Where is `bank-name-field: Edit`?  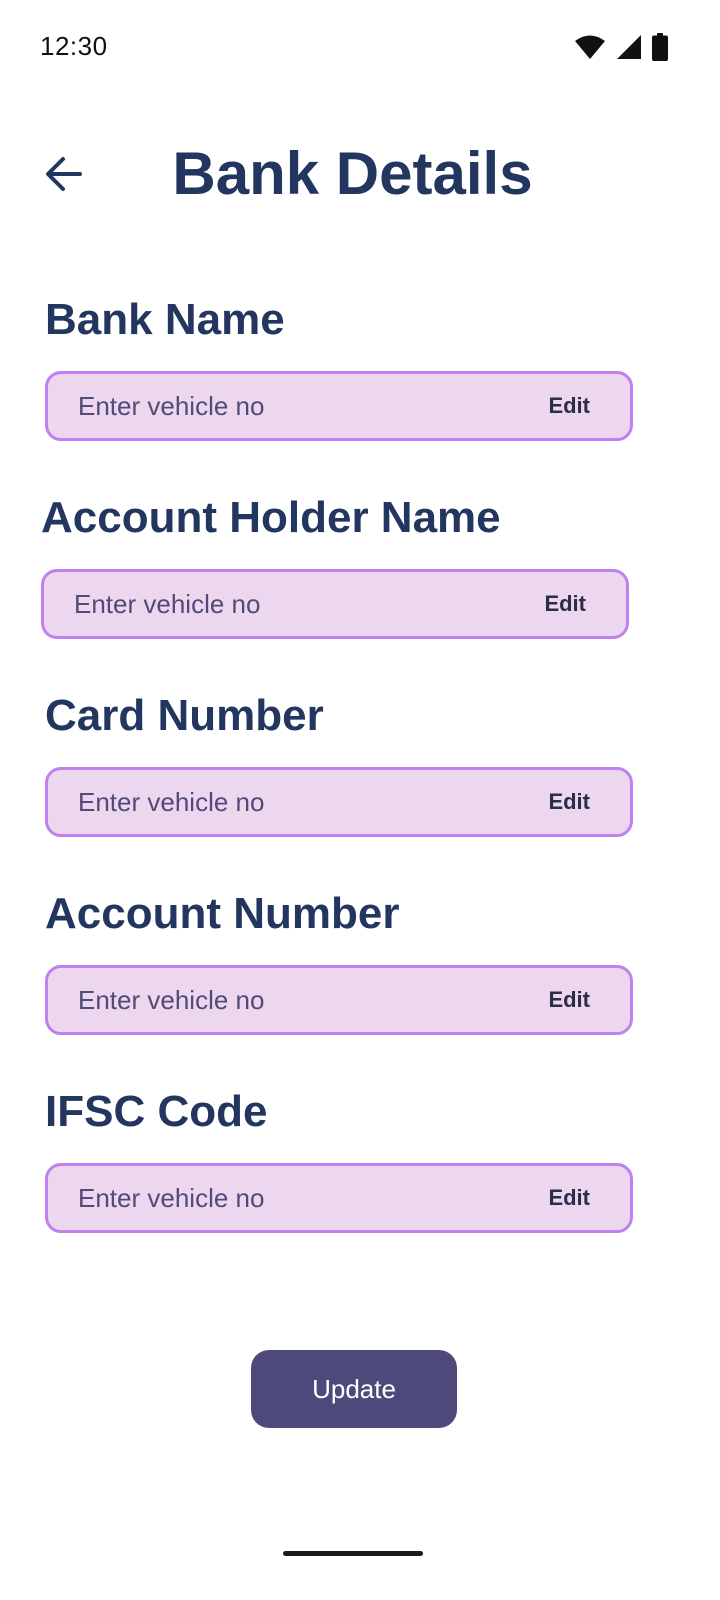
bank-name-field: Edit is located at coordinates (339, 406).